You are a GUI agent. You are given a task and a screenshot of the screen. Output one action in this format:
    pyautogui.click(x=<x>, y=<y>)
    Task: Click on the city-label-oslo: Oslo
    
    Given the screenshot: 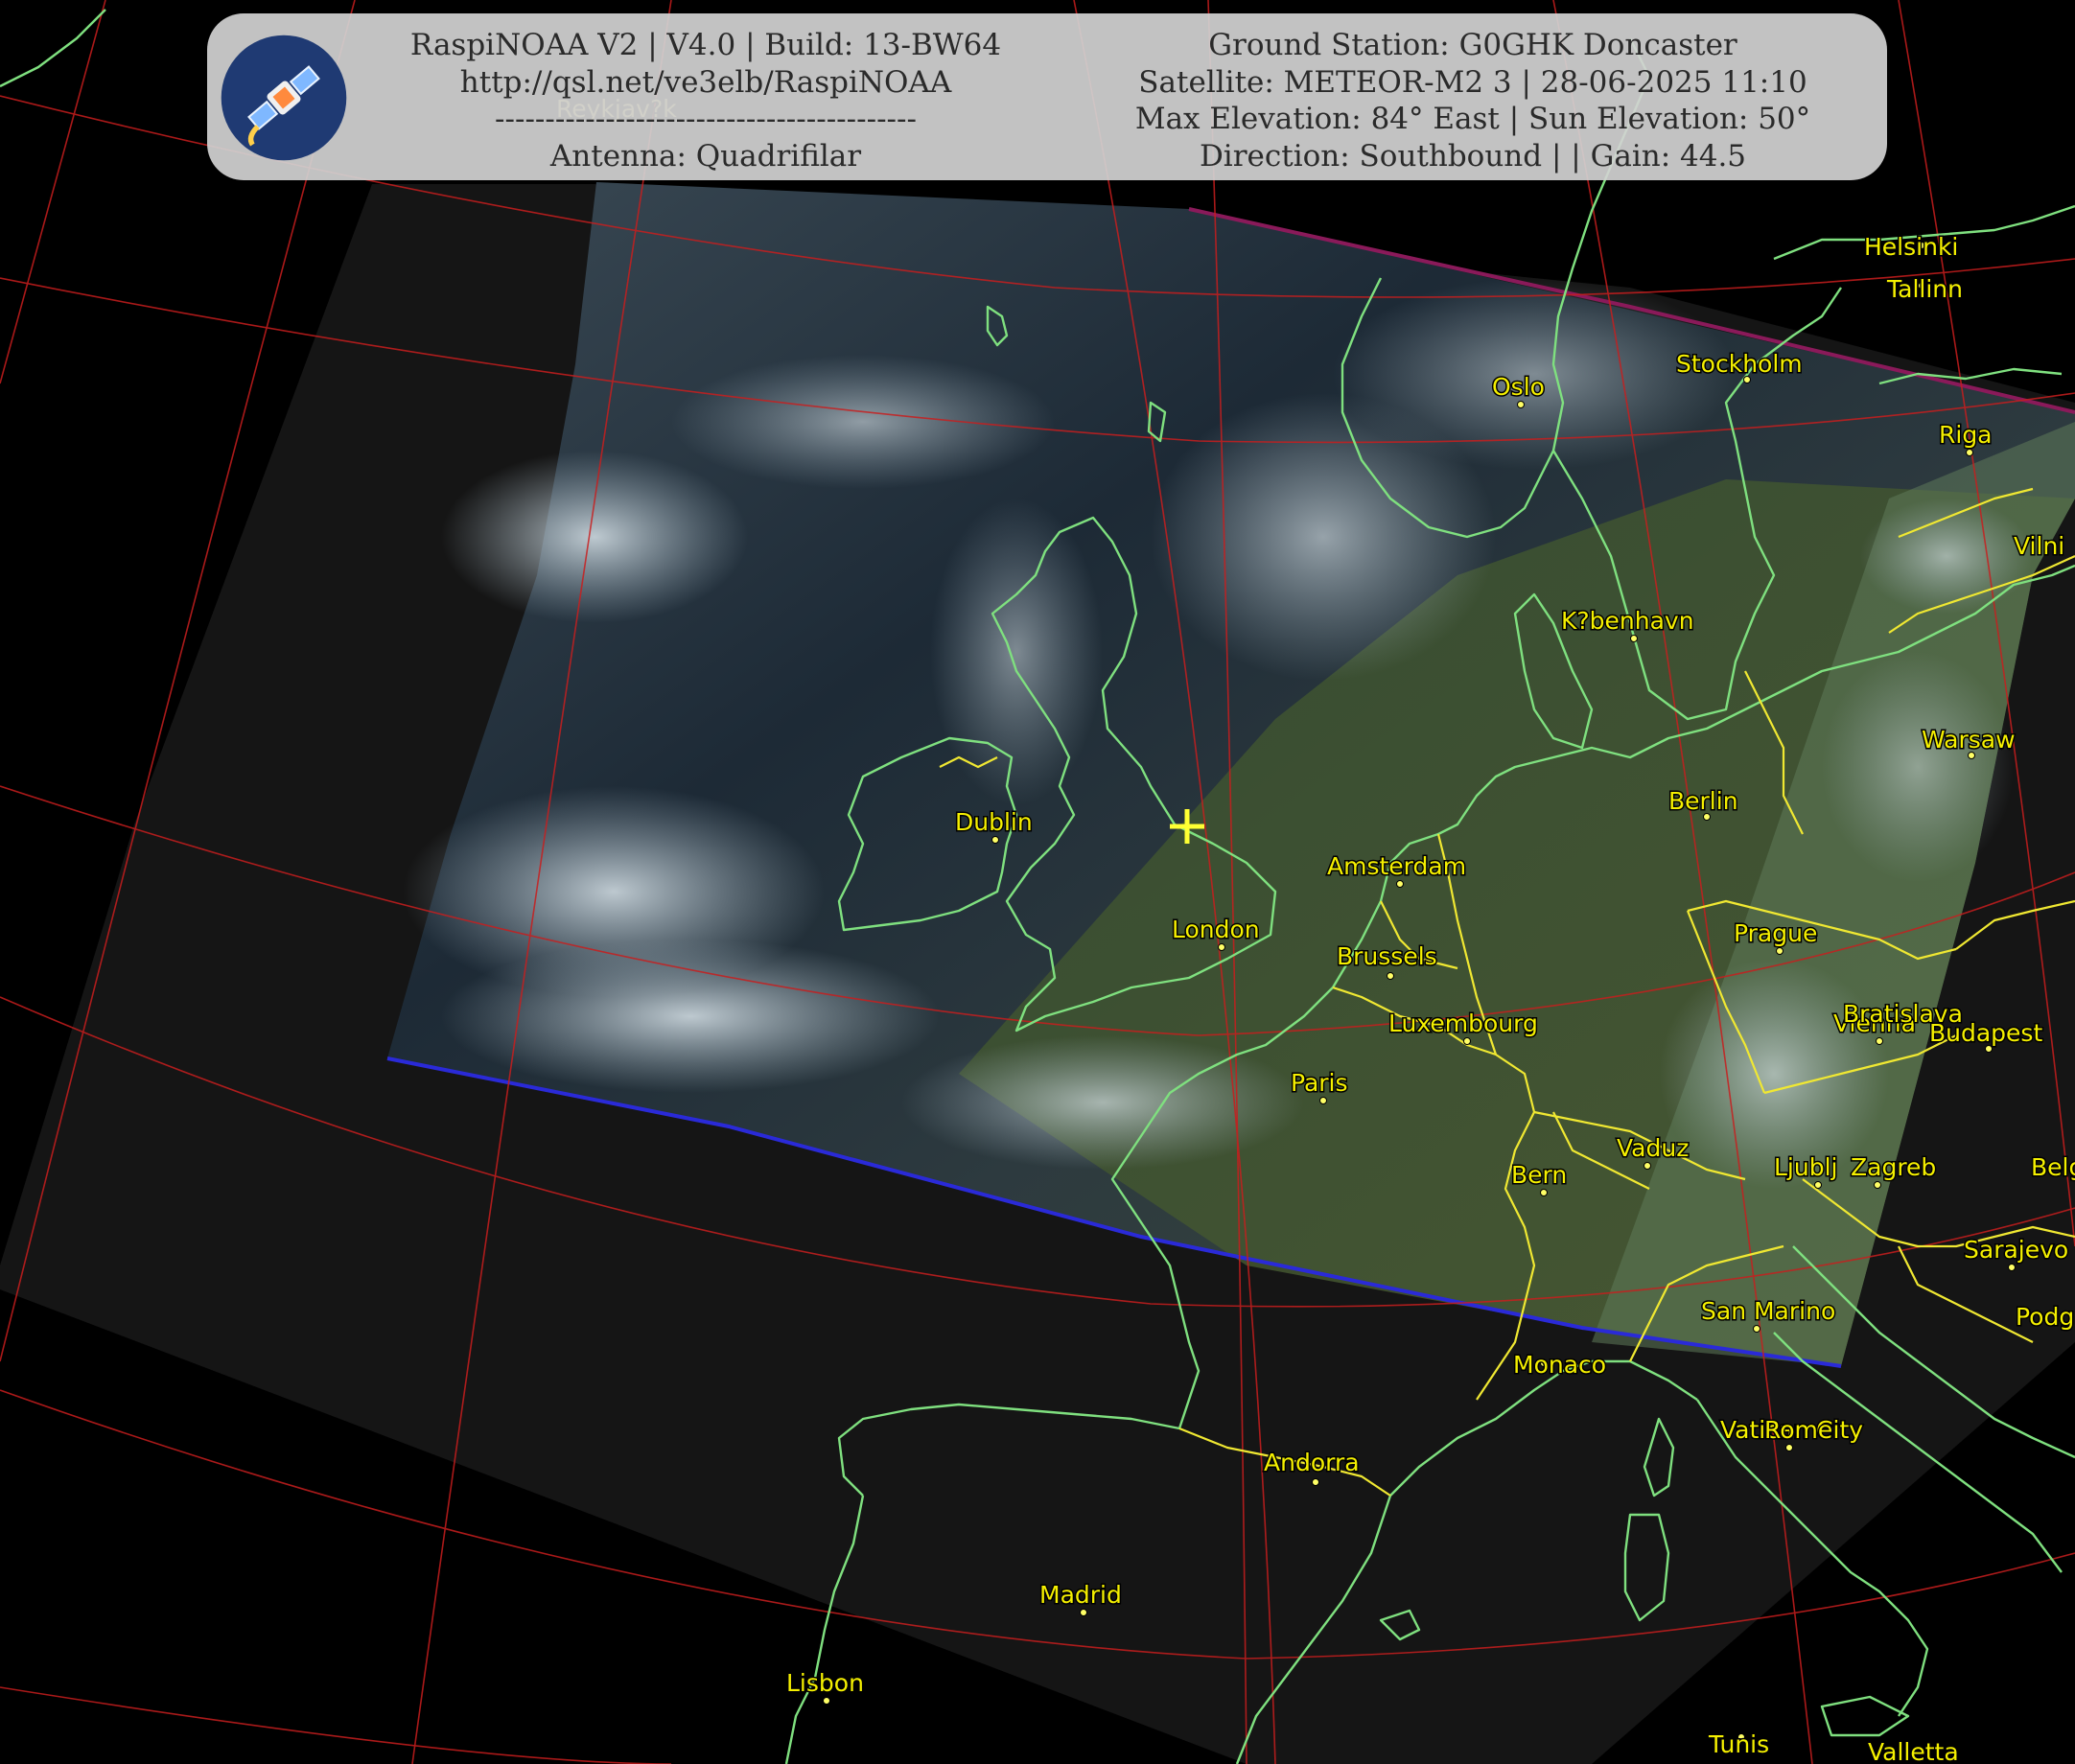 What is the action you would take?
    pyautogui.click(x=1518, y=387)
    